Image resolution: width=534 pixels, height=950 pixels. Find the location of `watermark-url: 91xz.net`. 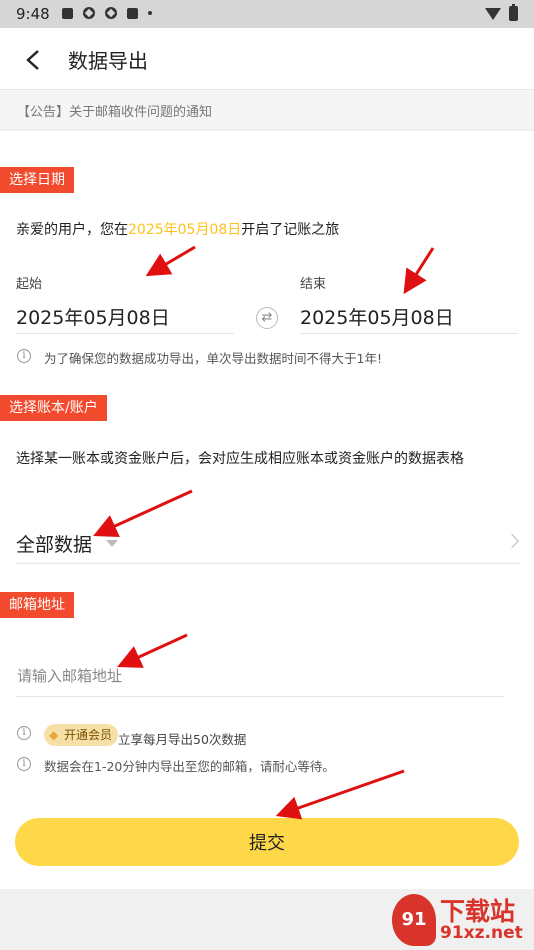

watermark-url: 91xz.net is located at coordinates (481, 933).